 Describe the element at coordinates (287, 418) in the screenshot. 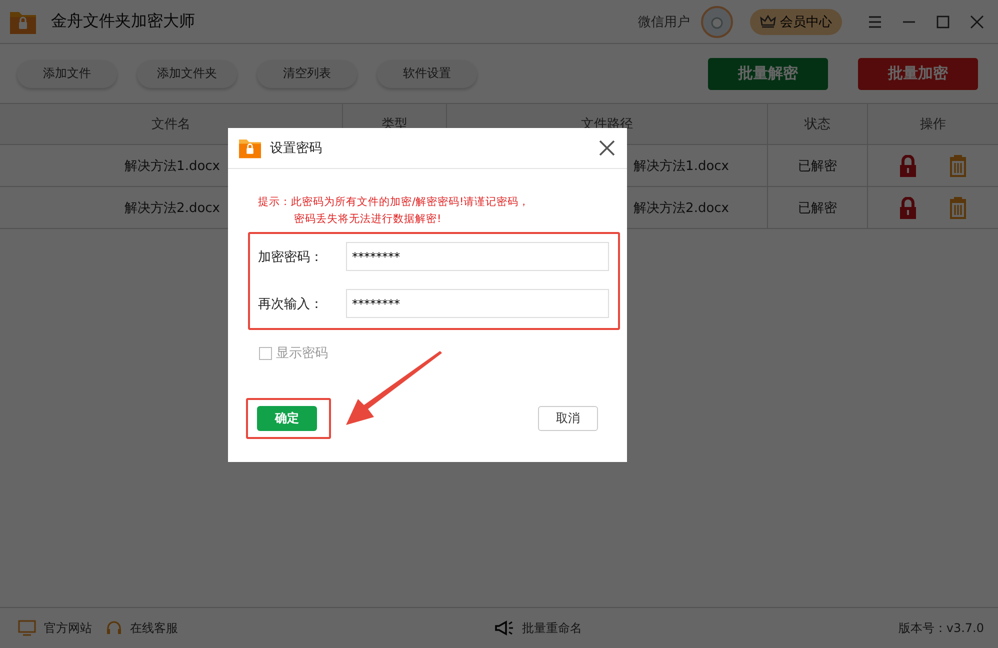

I see `confirm-button: 确定` at that location.